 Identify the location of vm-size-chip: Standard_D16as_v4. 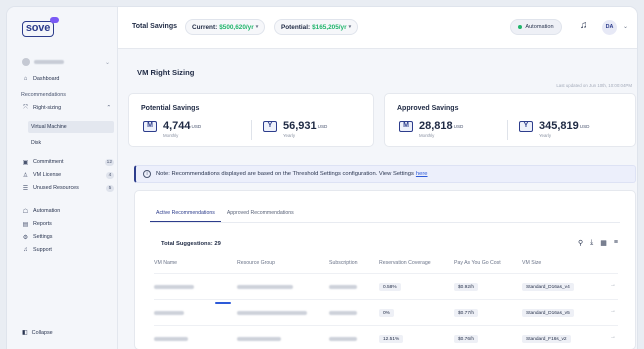
(548, 287).